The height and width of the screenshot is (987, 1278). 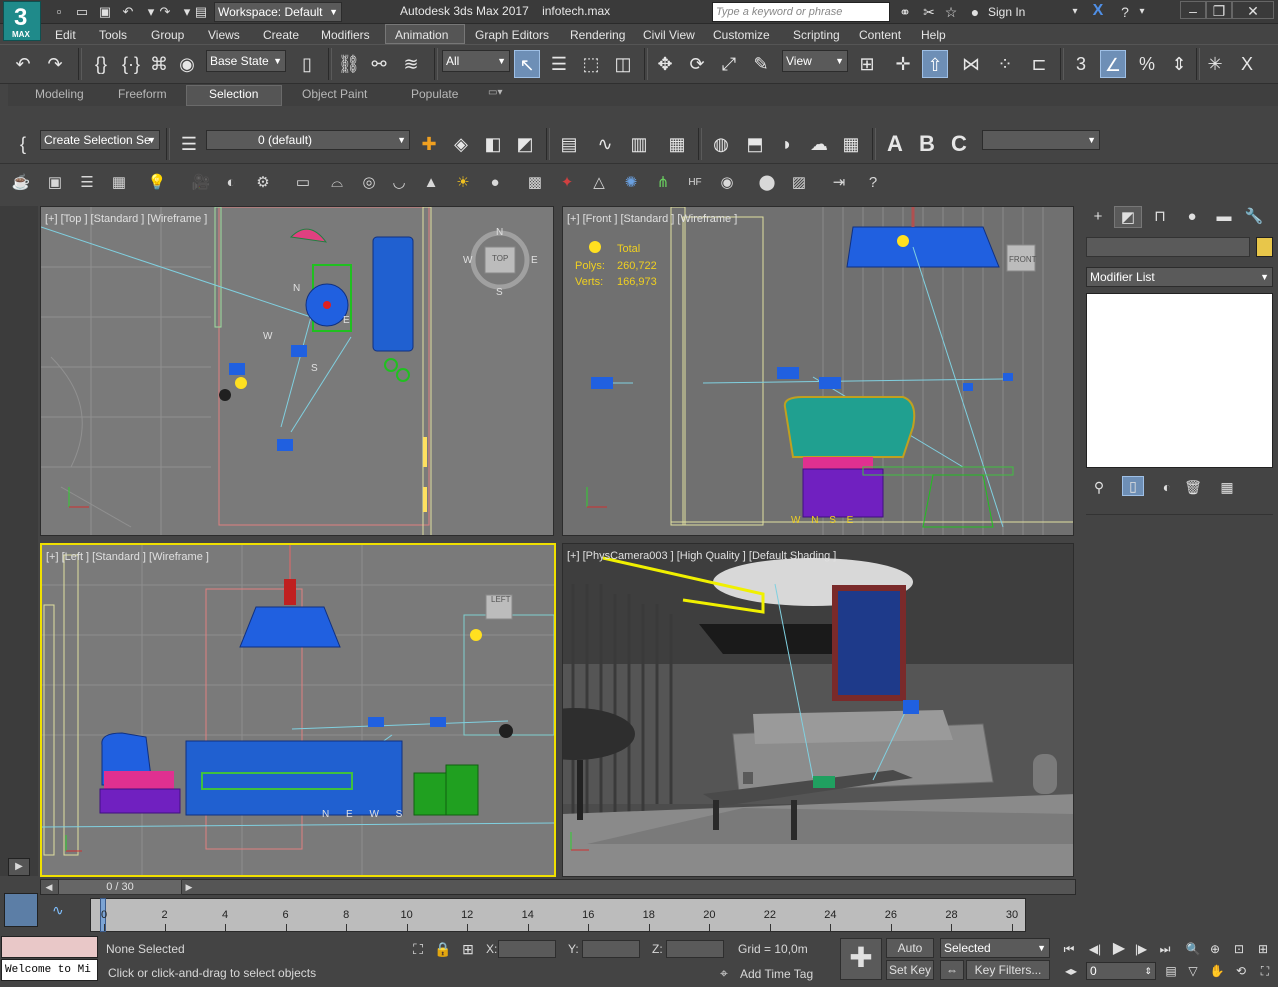 I want to click on snaps-toggle-icon: 3, so click(x=1081, y=64).